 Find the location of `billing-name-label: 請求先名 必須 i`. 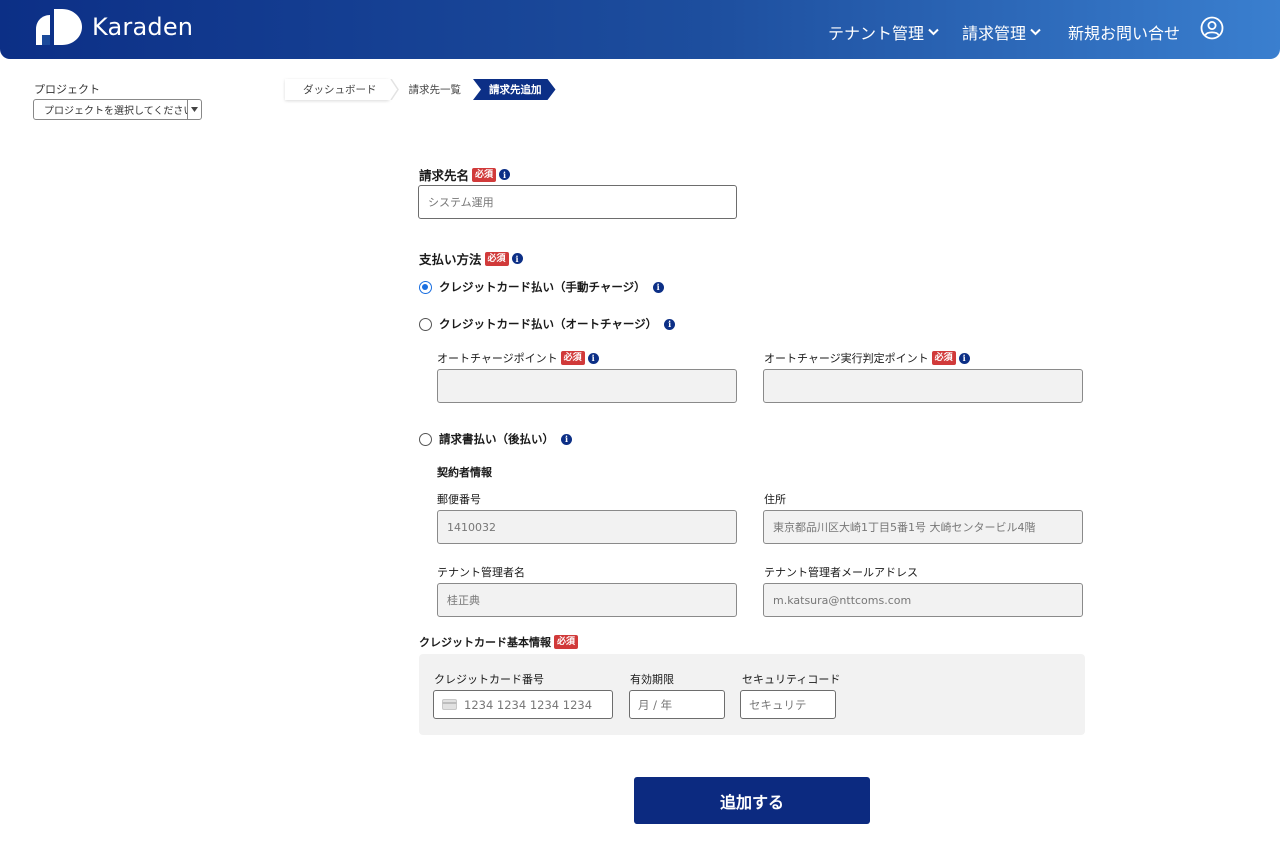

billing-name-label: 請求先名 必須 i is located at coordinates (465, 174).